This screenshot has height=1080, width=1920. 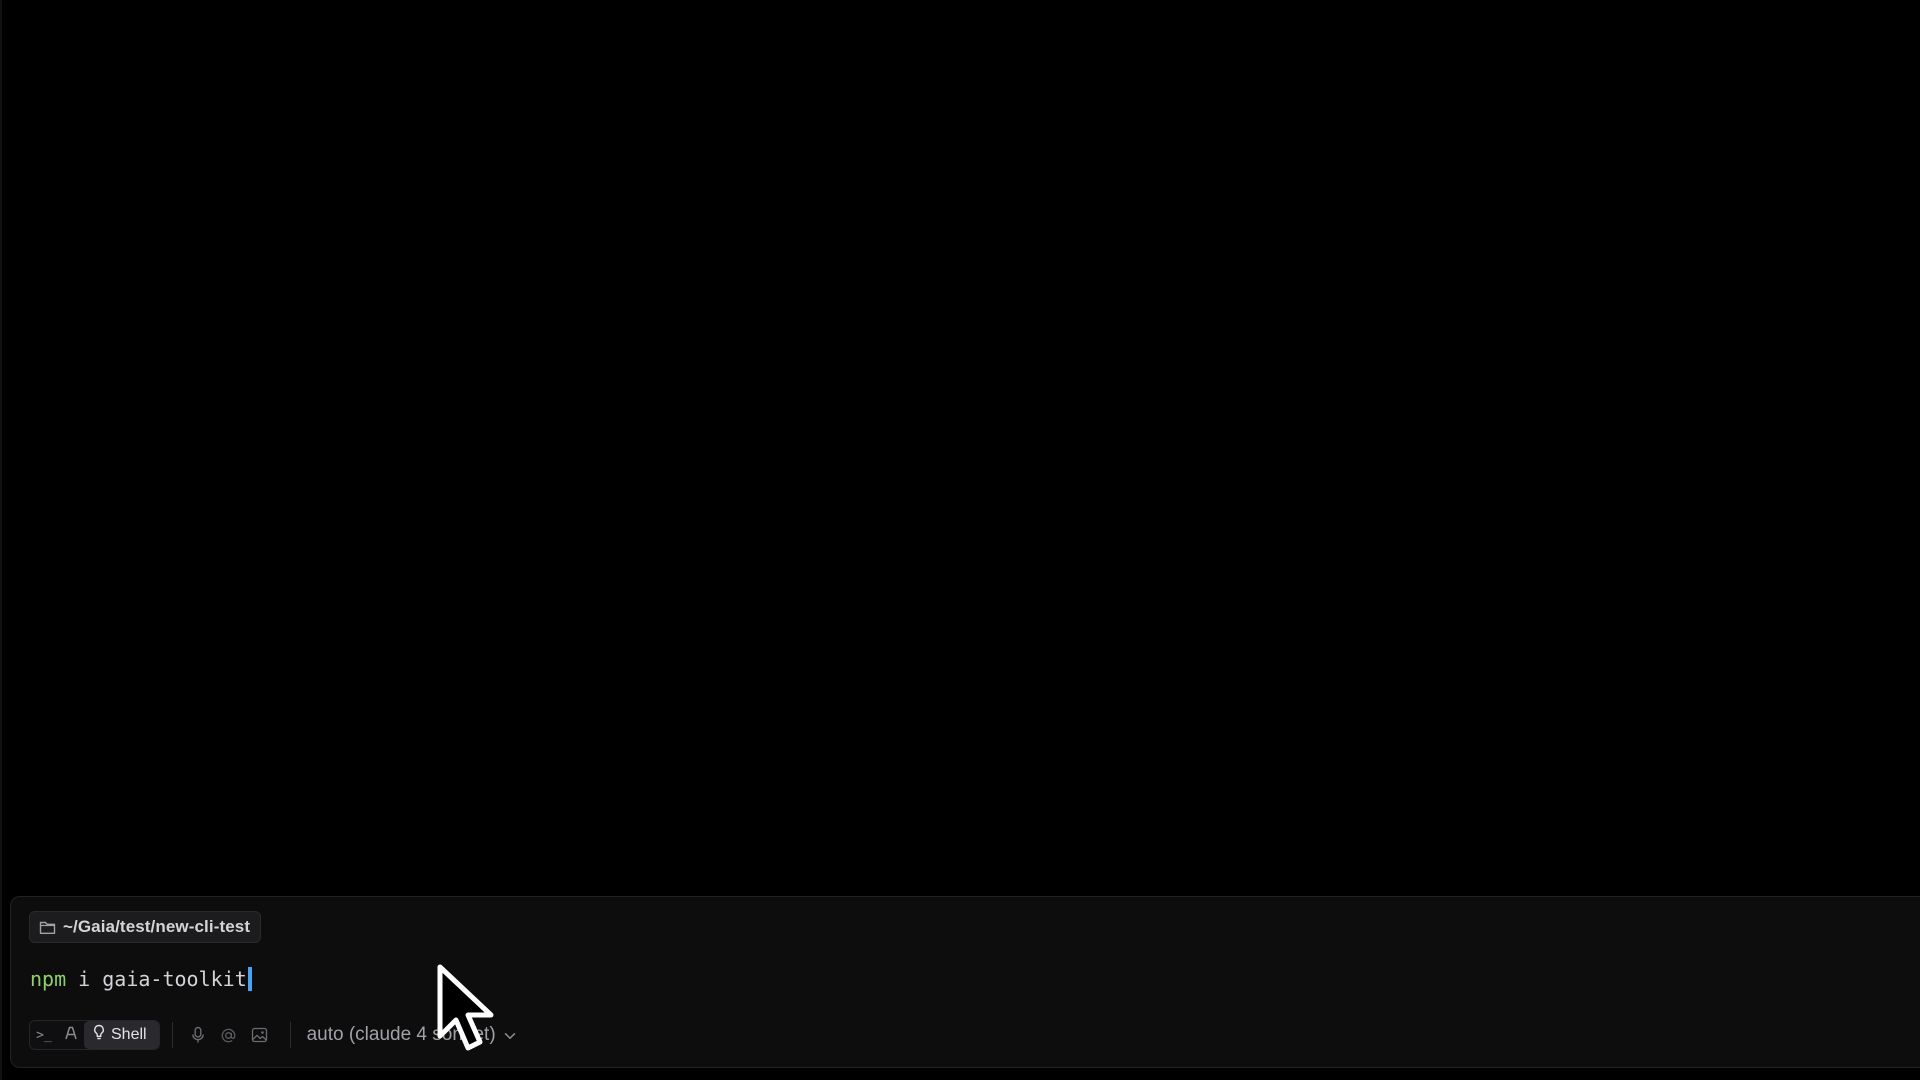 What do you see at coordinates (156, 979) in the screenshot?
I see `command-arguments: i gaia-toolkit` at bounding box center [156, 979].